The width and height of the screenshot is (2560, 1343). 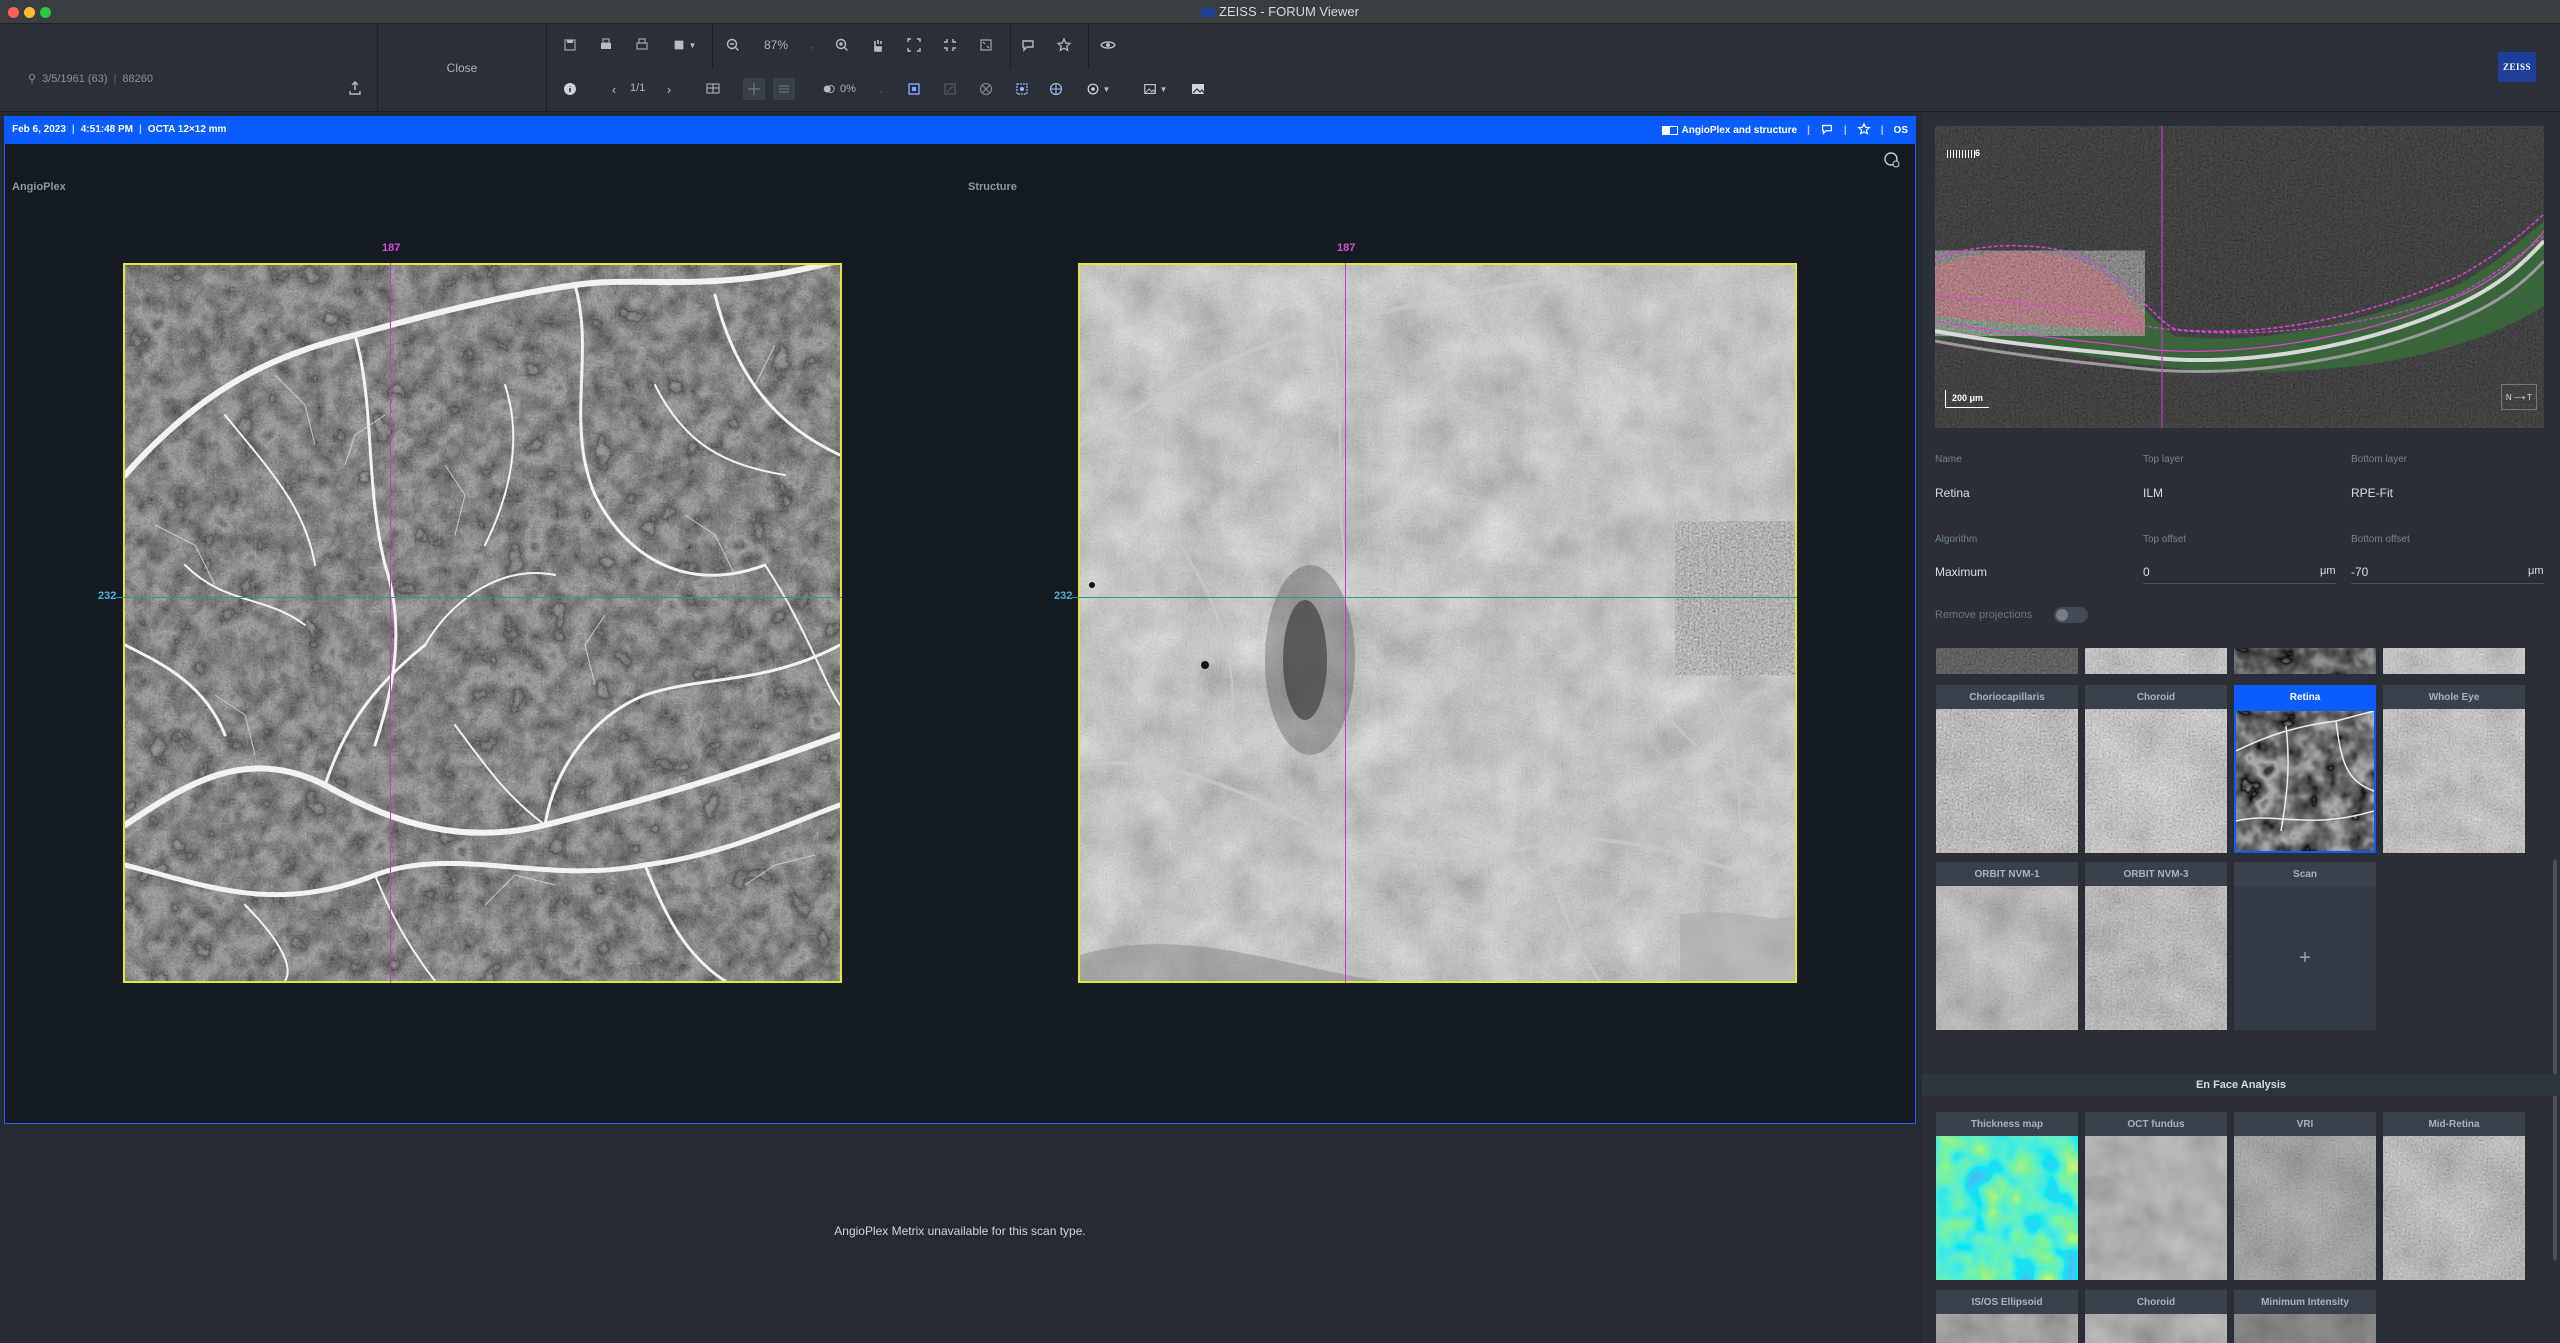 What do you see at coordinates (2454, 1196) in the screenshot?
I see `enface-tile-mid-retina: Mid-Retina` at bounding box center [2454, 1196].